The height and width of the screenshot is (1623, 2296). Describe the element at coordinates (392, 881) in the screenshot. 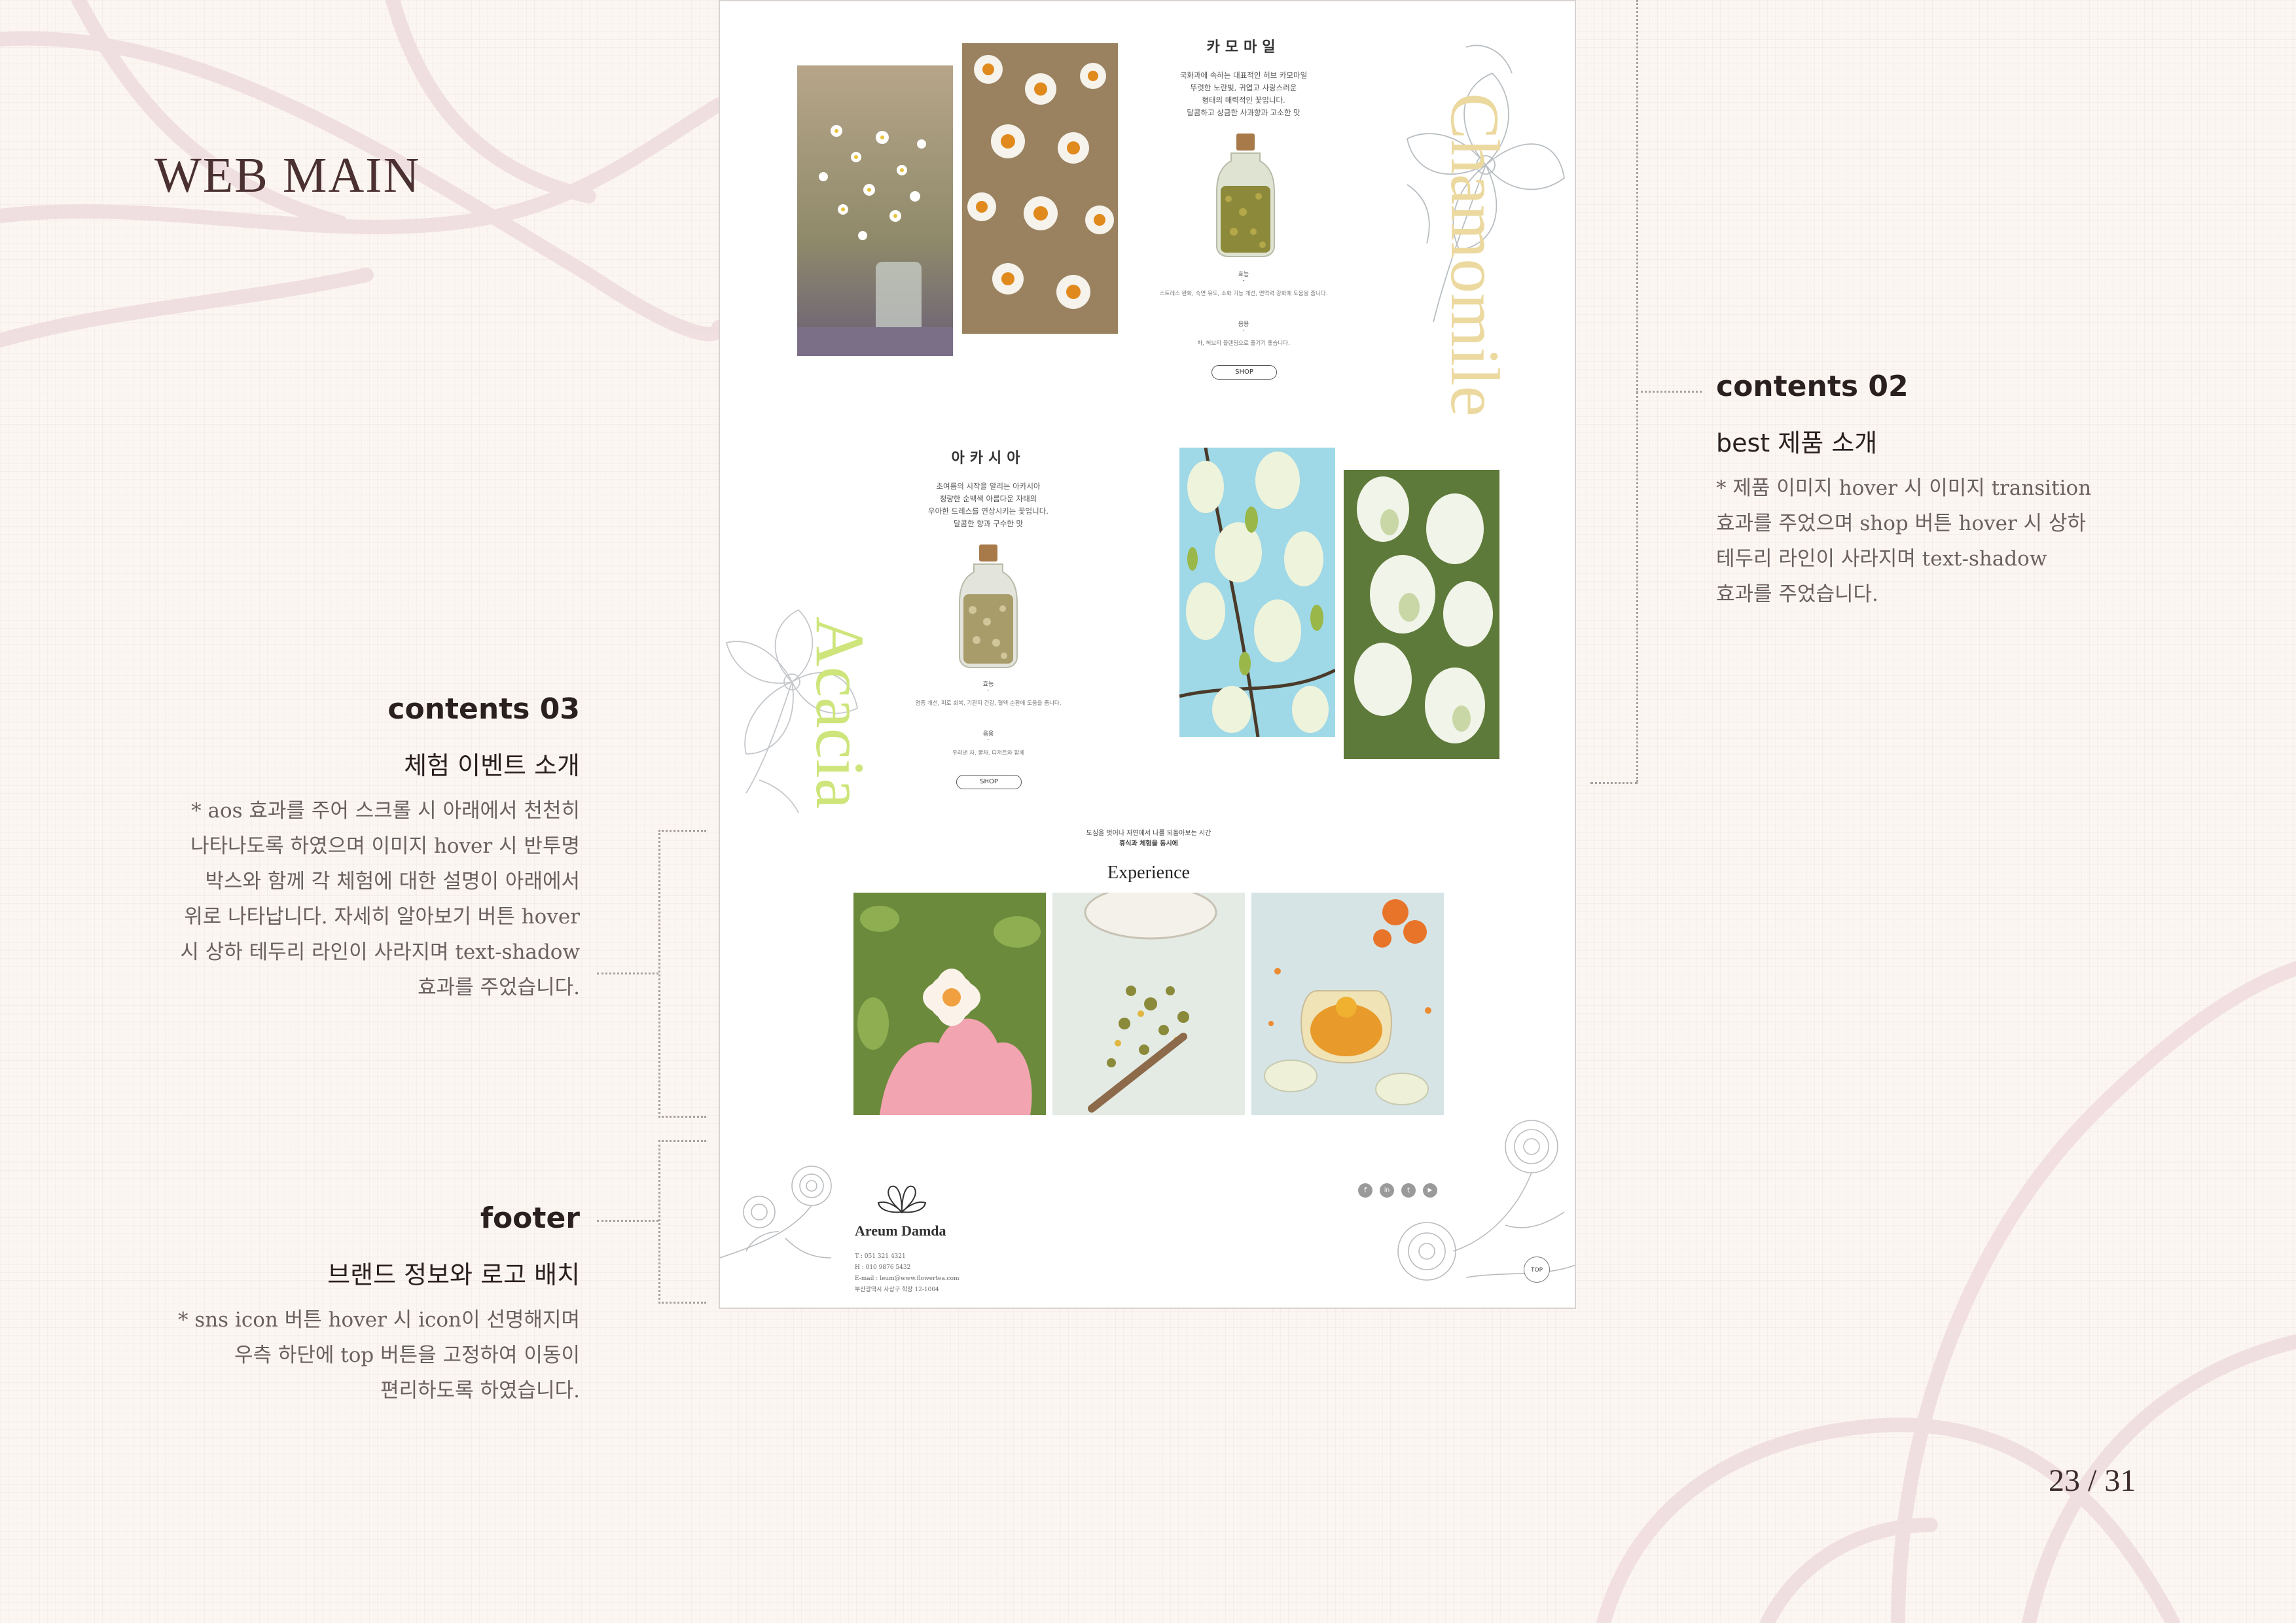

I see `annotation-line: 박스와 함께 각 체험에 대한 설명이 아래에서` at that location.